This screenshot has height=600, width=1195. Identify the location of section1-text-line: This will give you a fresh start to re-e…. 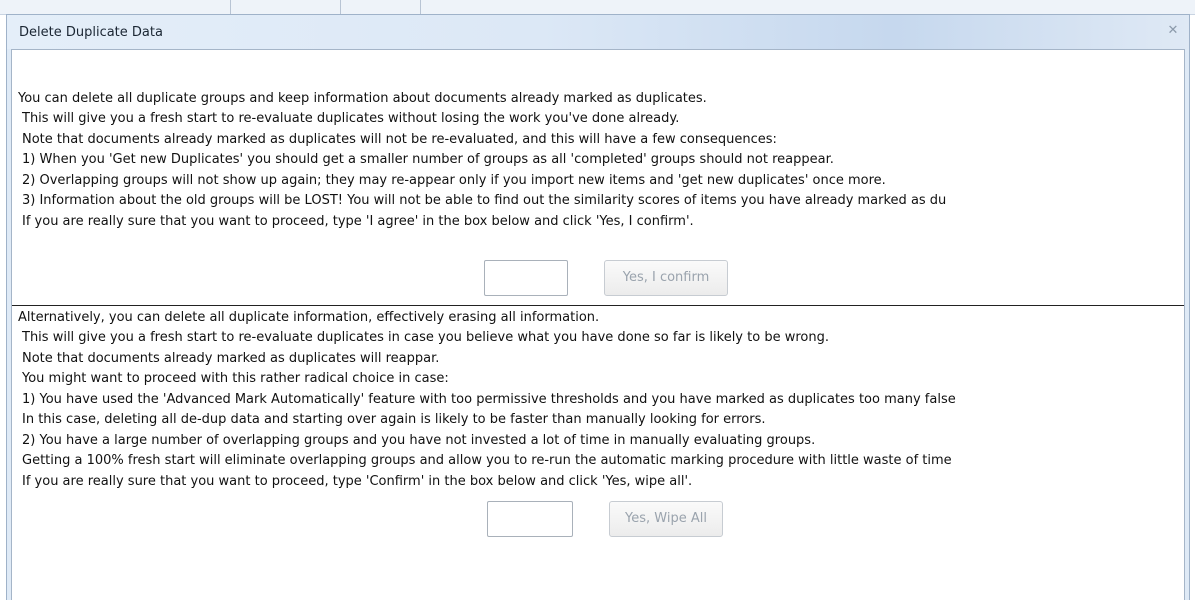
(351, 118).